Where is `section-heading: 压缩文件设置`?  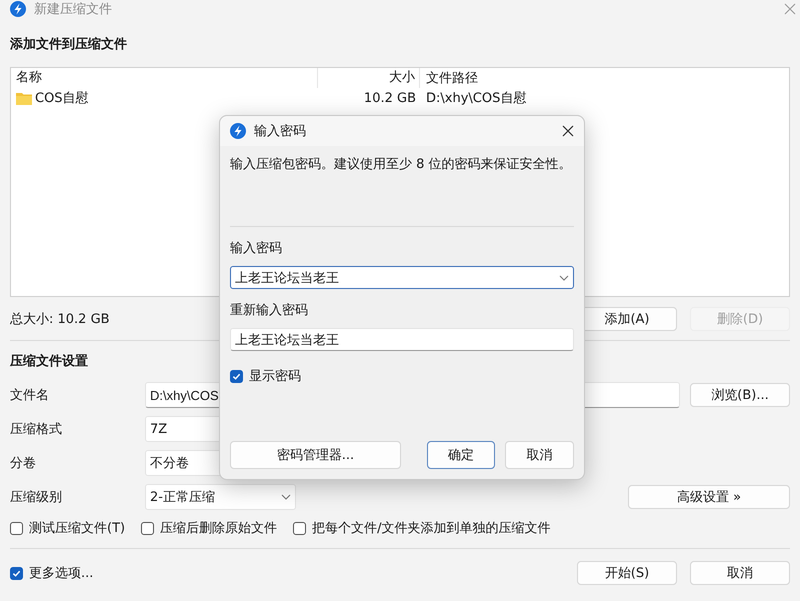 section-heading: 压缩文件设置 is located at coordinates (49, 362).